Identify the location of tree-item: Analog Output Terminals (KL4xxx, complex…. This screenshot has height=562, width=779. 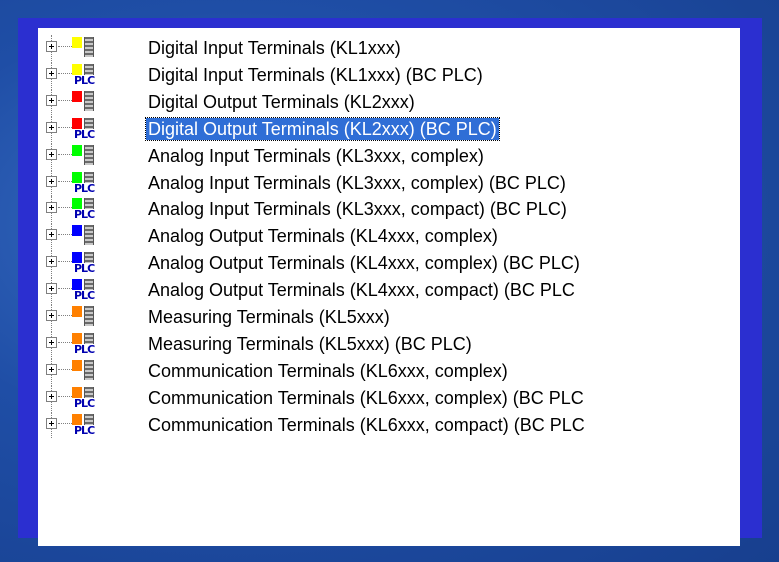
(389, 236).